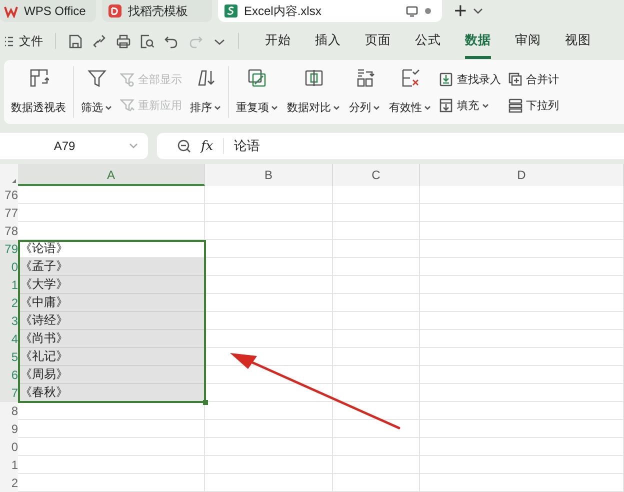 The width and height of the screenshot is (624, 492). What do you see at coordinates (96, 78) in the screenshot?
I see `filter-icon` at bounding box center [96, 78].